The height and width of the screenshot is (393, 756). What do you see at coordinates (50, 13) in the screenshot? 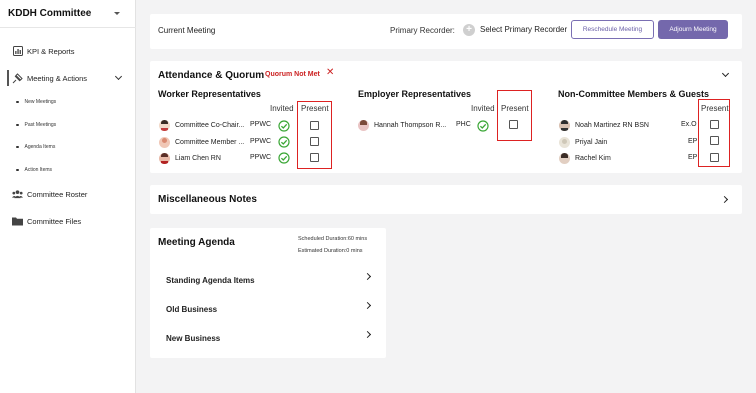
I see `team-name: KDDH Committee` at bounding box center [50, 13].